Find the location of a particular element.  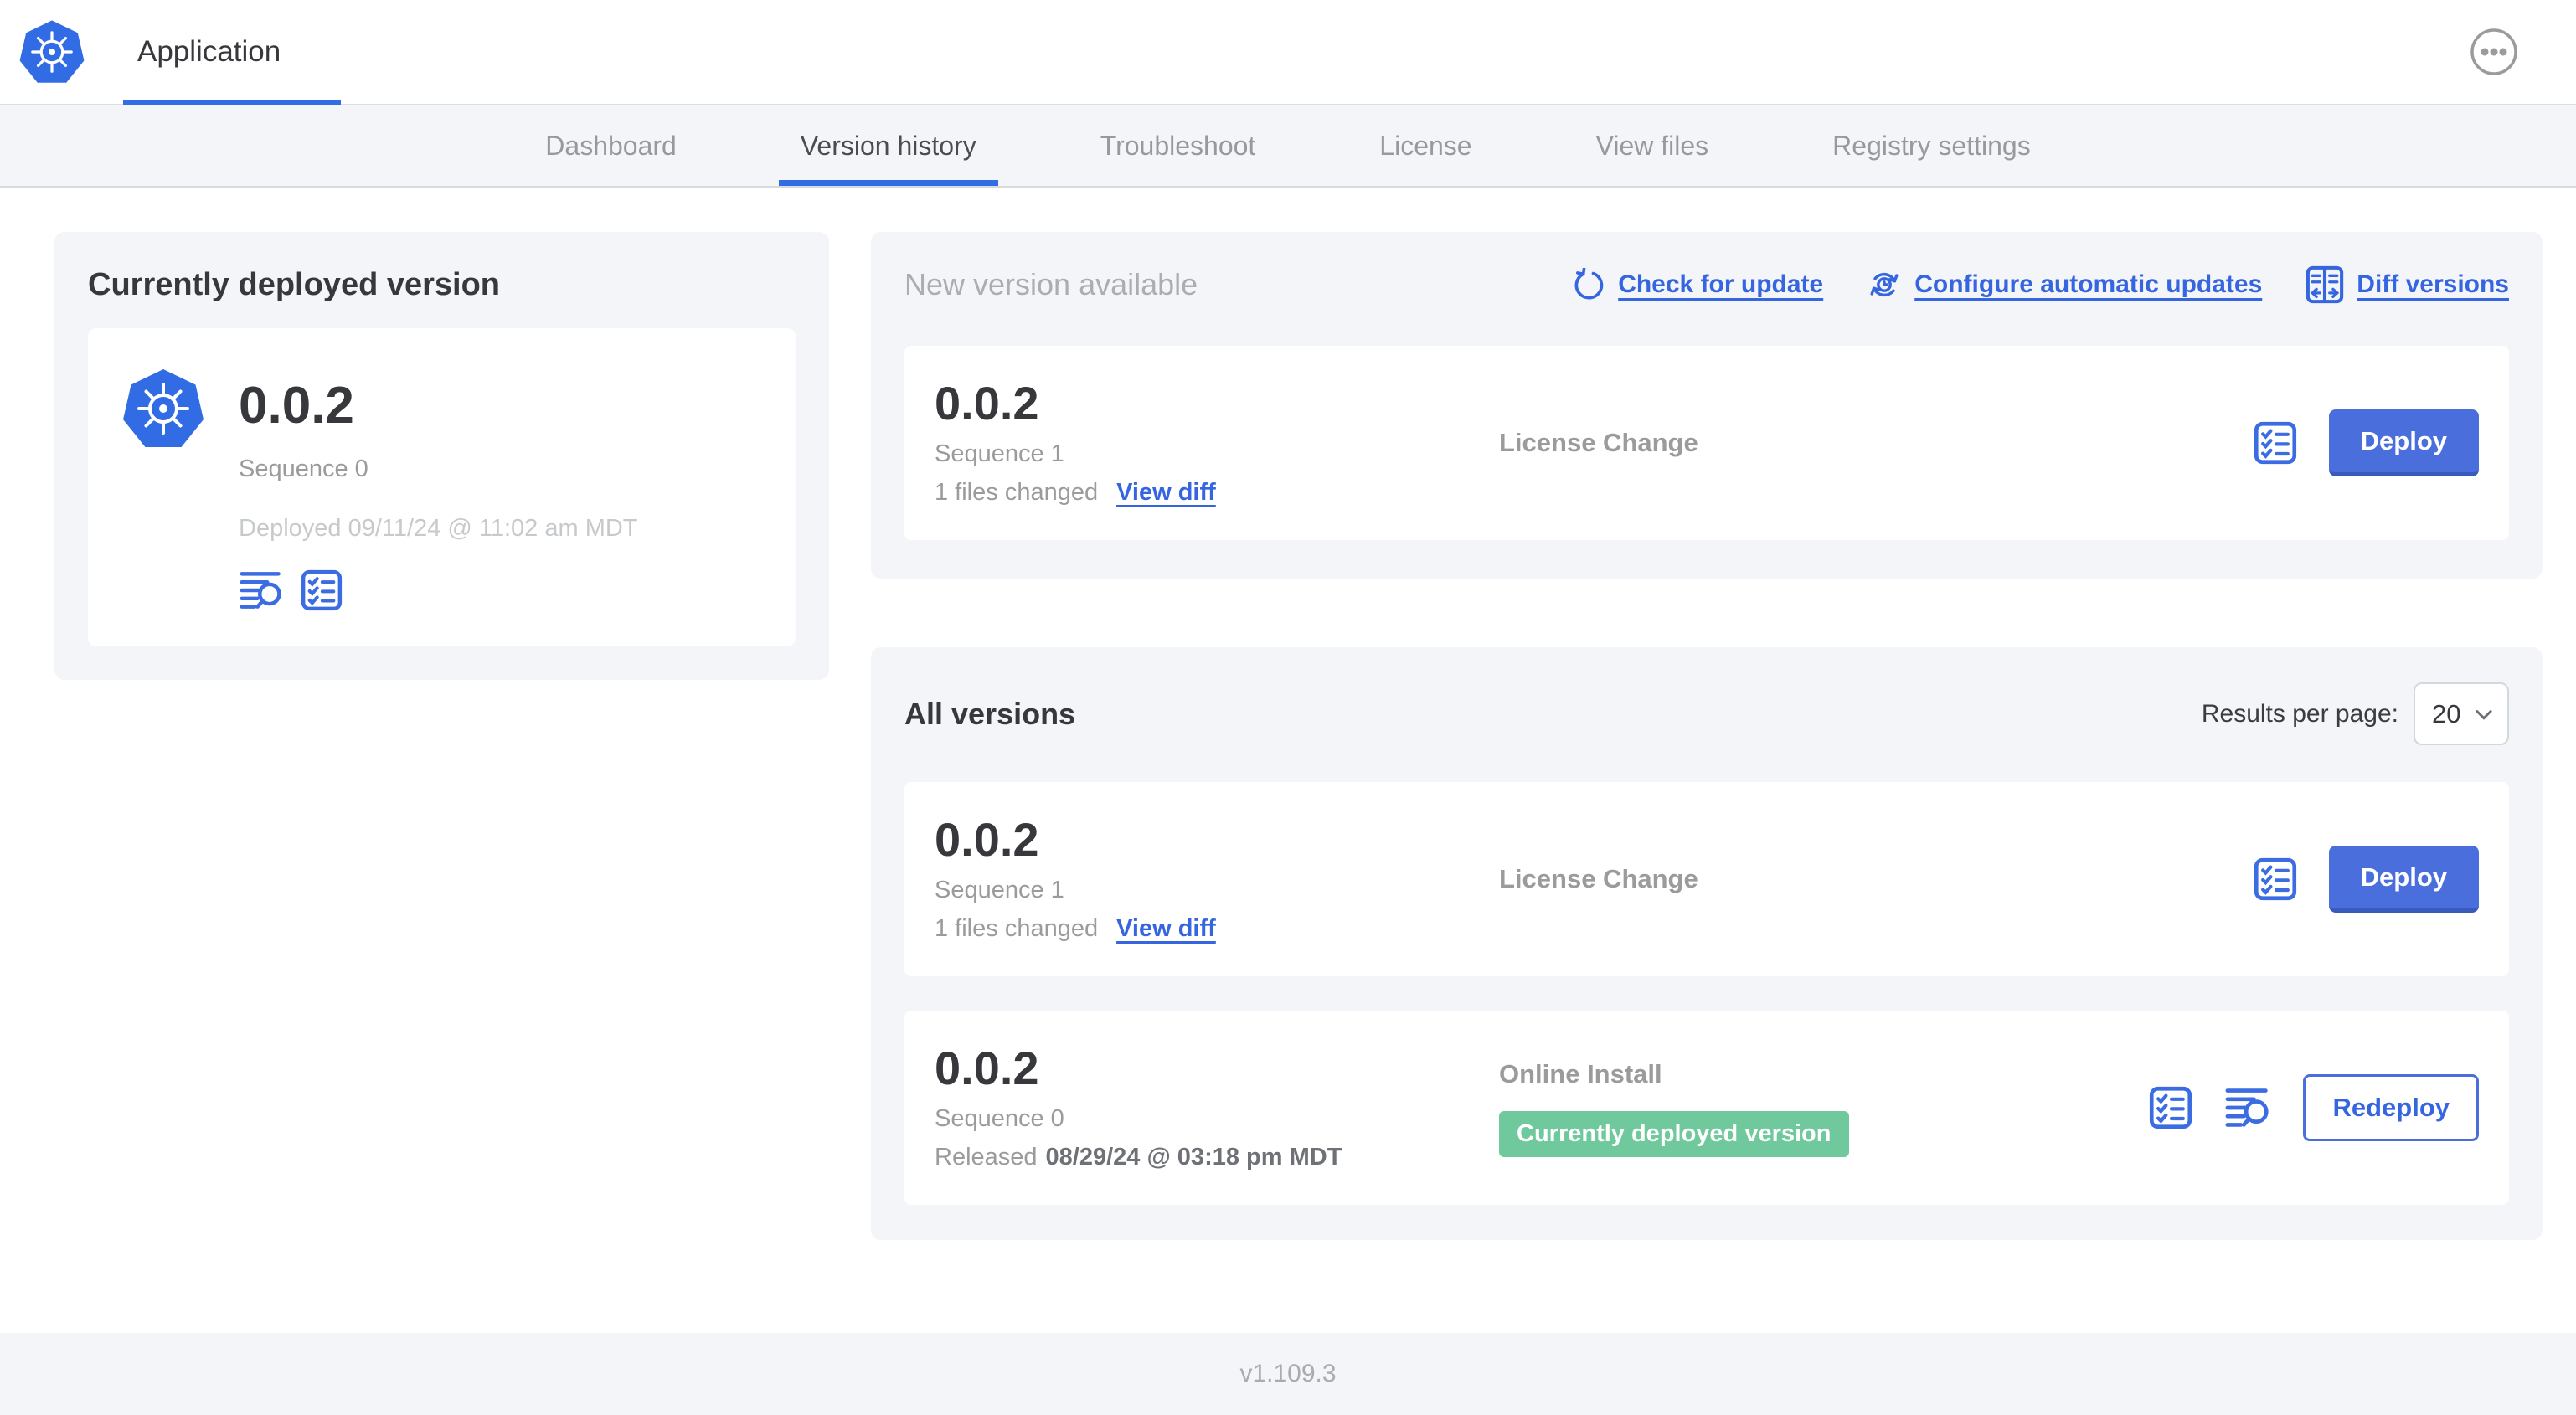

redeploy-button: Redeploy is located at coordinates (2391, 1107).